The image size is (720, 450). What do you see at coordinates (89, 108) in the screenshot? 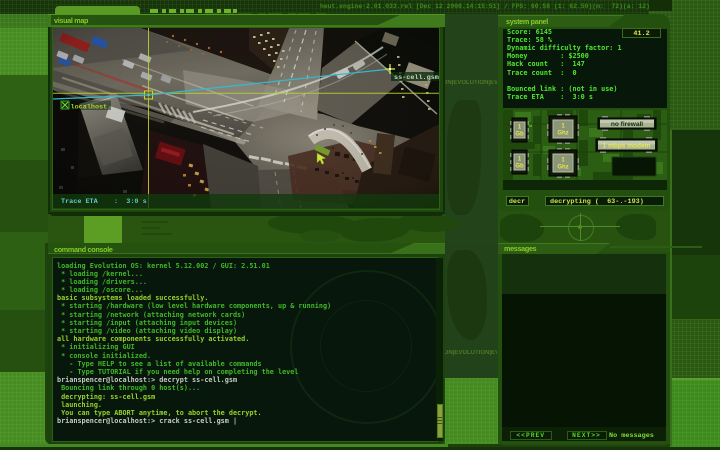
I see `svg-text: localhost` at bounding box center [89, 108].